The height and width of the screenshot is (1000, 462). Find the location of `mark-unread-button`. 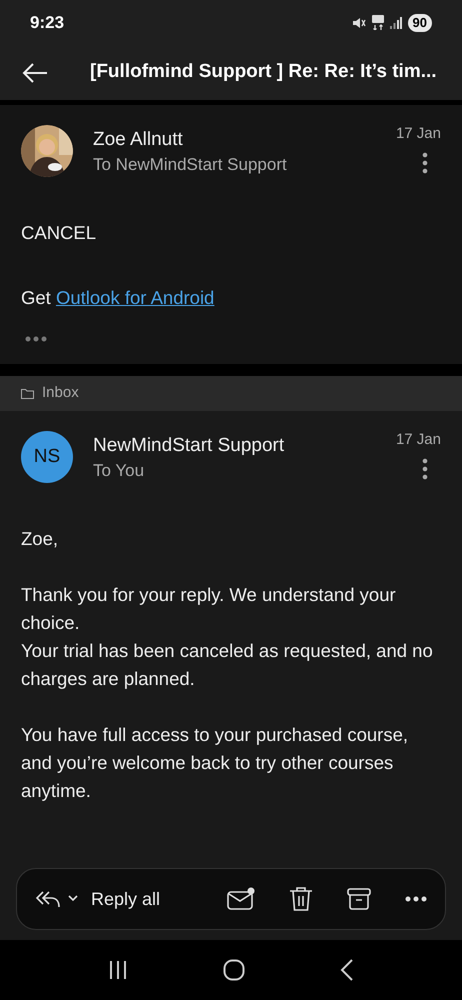

mark-unread-button is located at coordinates (241, 899).